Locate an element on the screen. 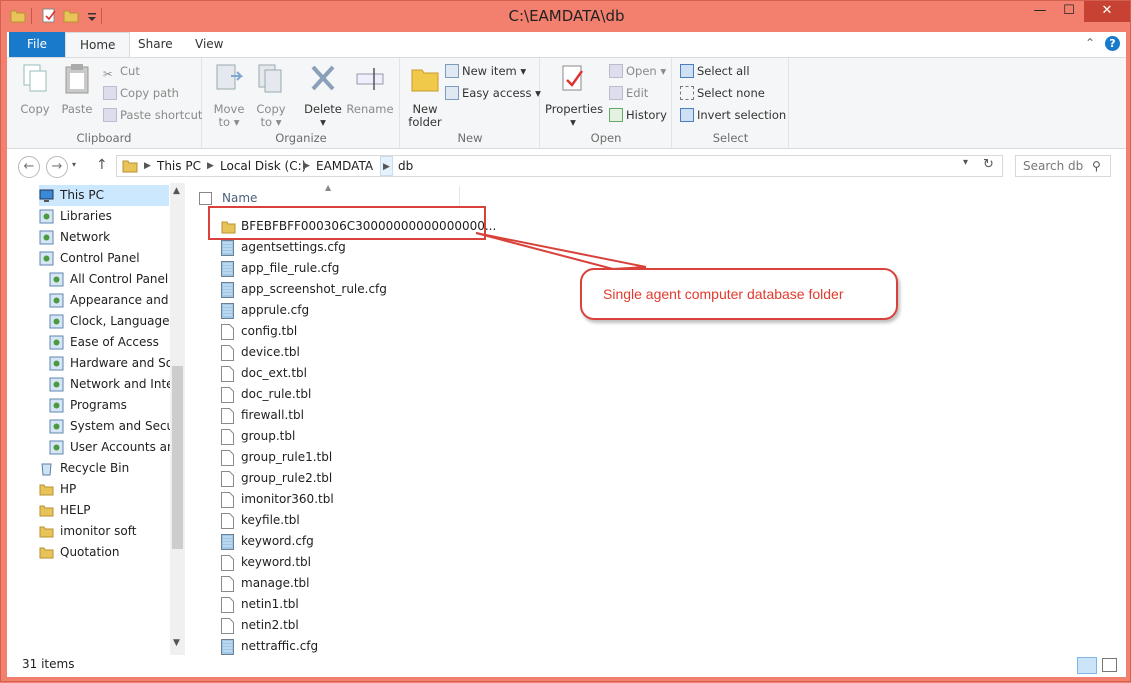 This screenshot has height=683, width=1131. breadcrumb-this-pc: This PC is located at coordinates (179, 166).